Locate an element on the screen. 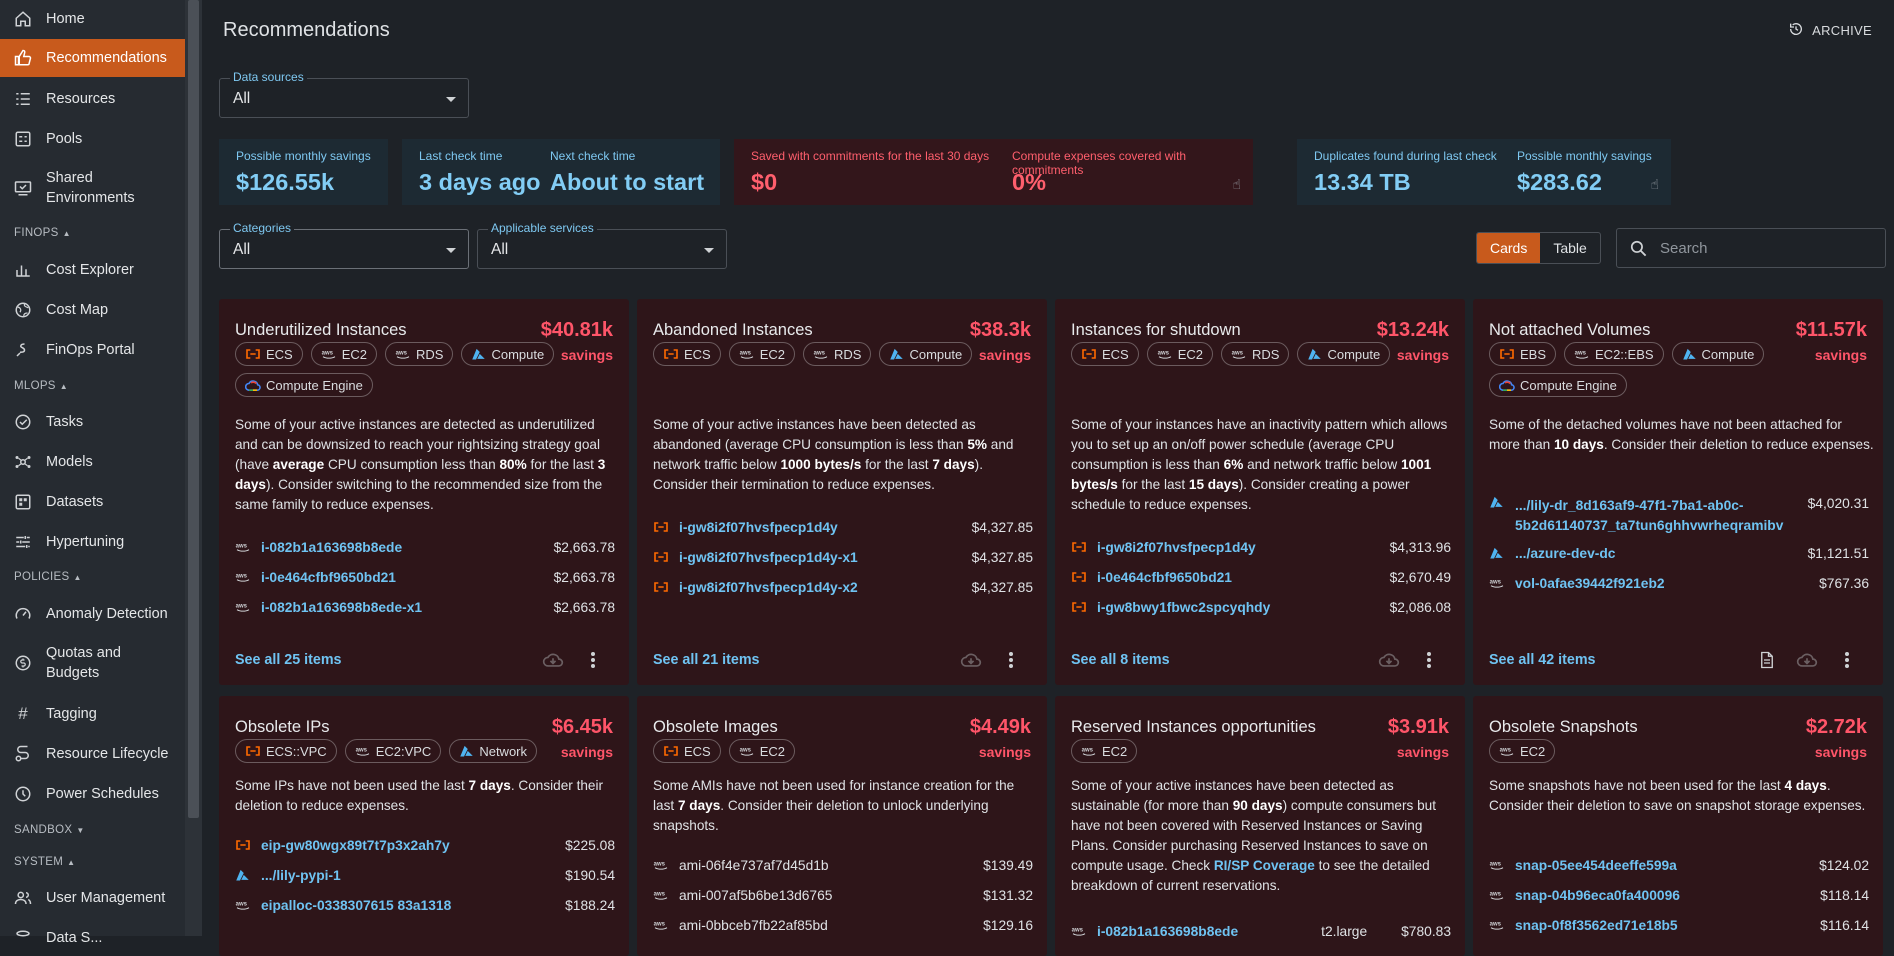 Image resolution: width=1894 pixels, height=956 pixels. sidebar-item-anomaly-detection: Anomaly Detection is located at coordinates (92, 614).